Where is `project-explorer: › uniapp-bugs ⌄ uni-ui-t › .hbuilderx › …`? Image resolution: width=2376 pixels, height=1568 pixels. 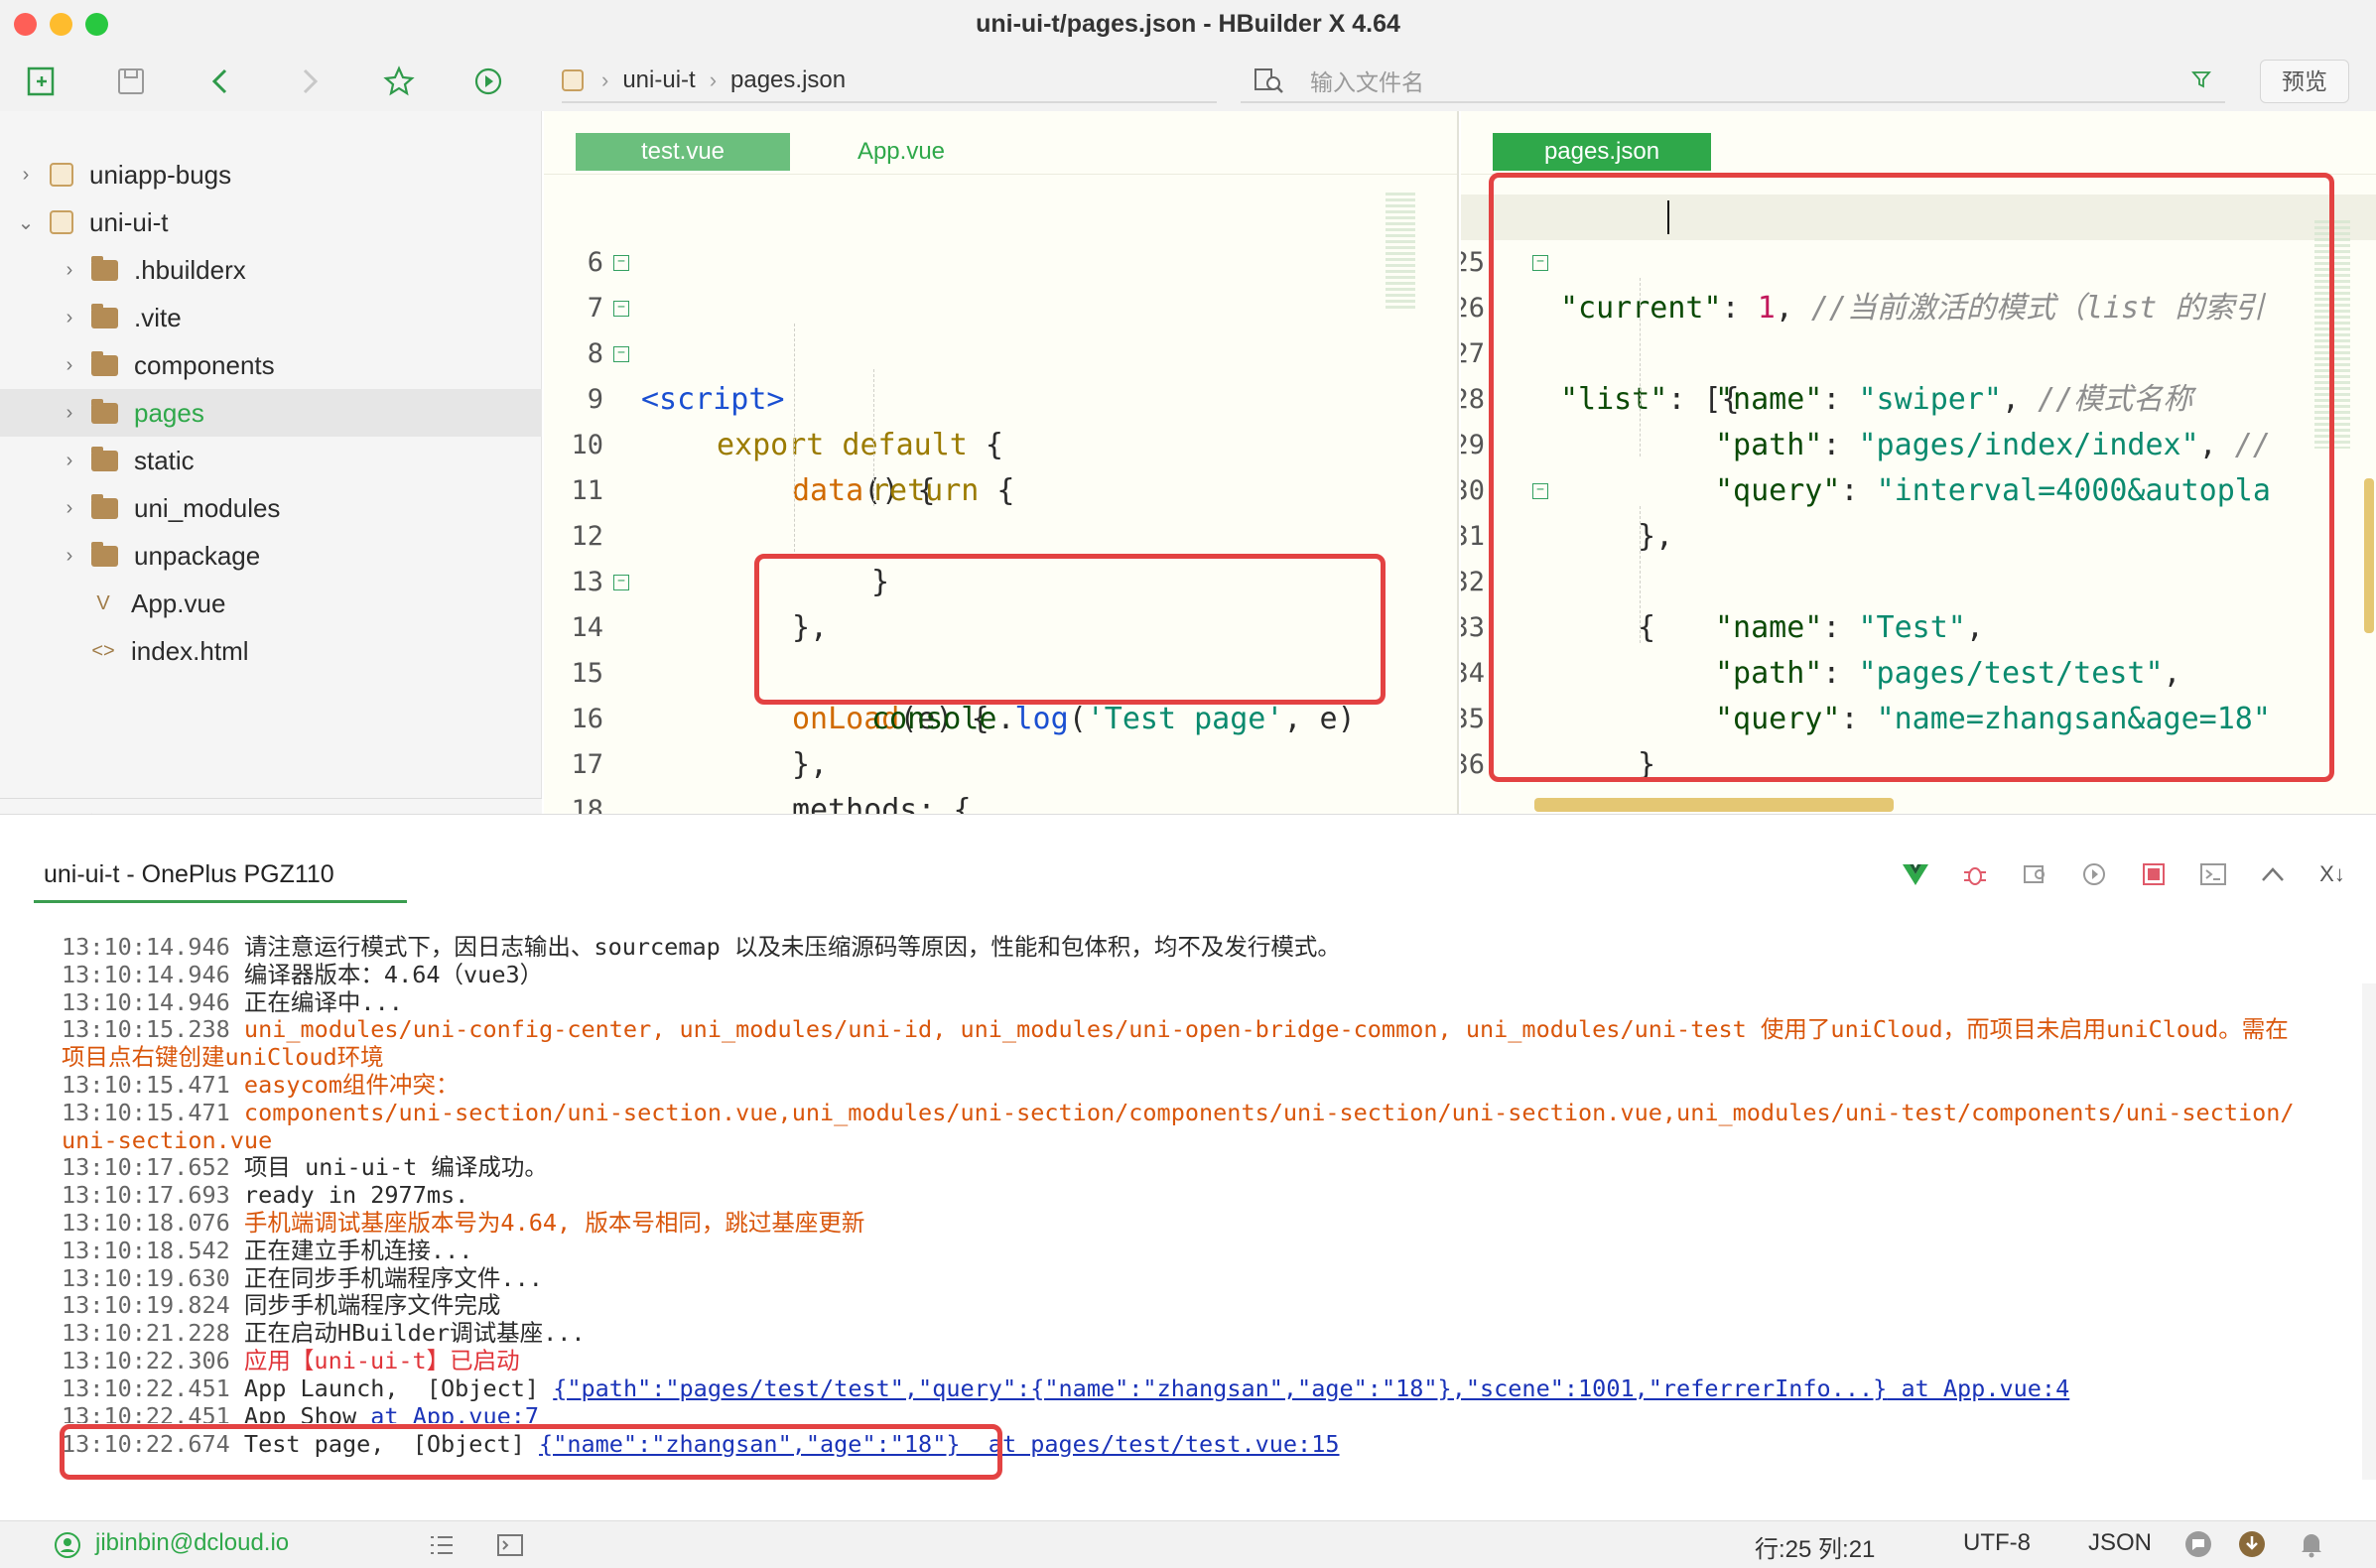
project-explorer: › uniapp-bugs ⌄ uni-ui-t › .hbuilderx › … is located at coordinates (271, 513).